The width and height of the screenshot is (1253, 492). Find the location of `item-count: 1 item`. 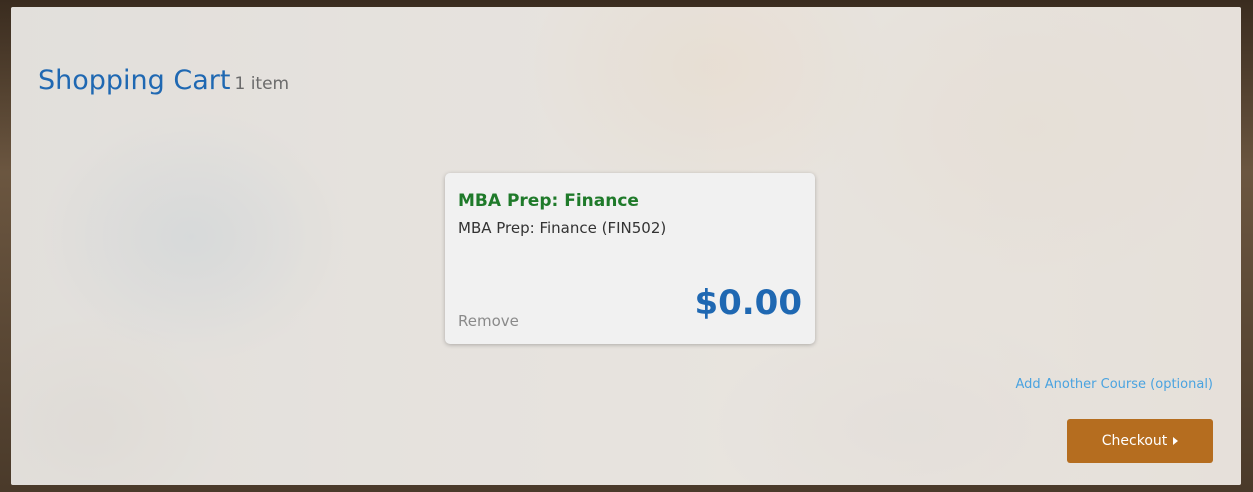

item-count: 1 item is located at coordinates (262, 84).